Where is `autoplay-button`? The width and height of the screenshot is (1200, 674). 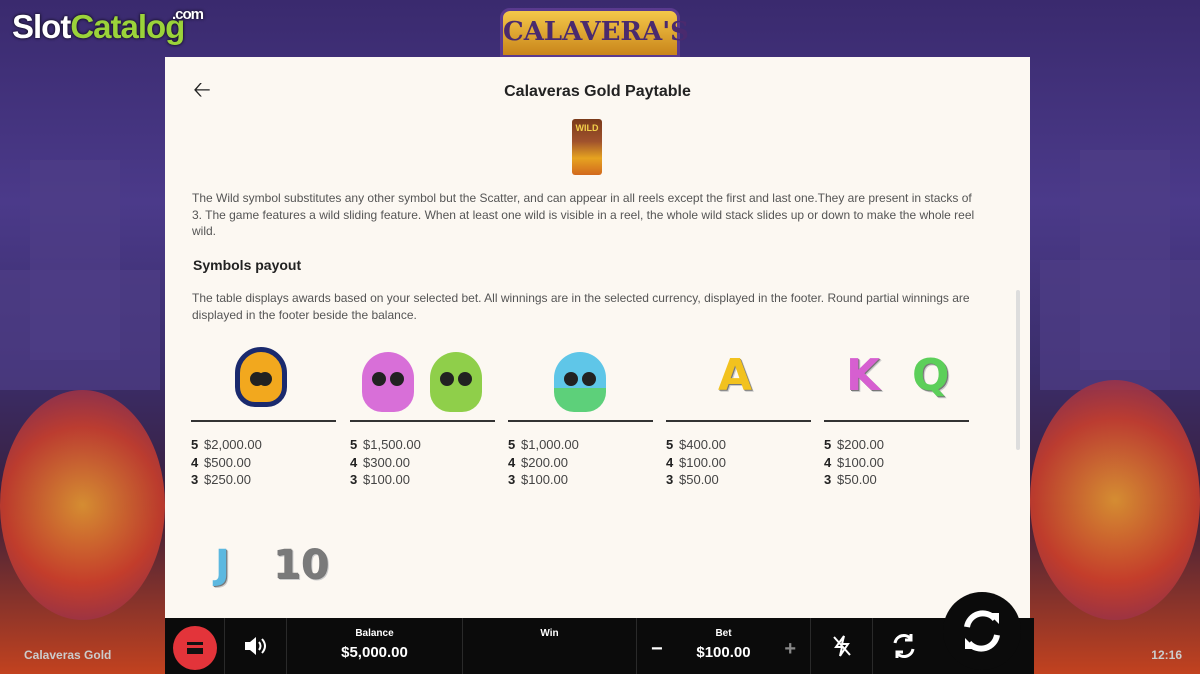
autoplay-button is located at coordinates (904, 646).